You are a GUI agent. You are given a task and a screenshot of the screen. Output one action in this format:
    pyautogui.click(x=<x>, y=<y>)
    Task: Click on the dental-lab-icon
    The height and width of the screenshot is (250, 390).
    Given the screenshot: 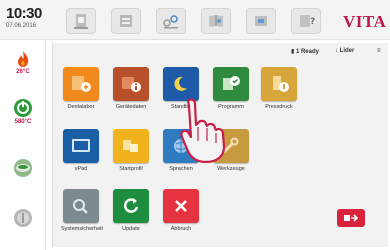 What is the action you would take?
    pyautogui.click(x=81, y=84)
    